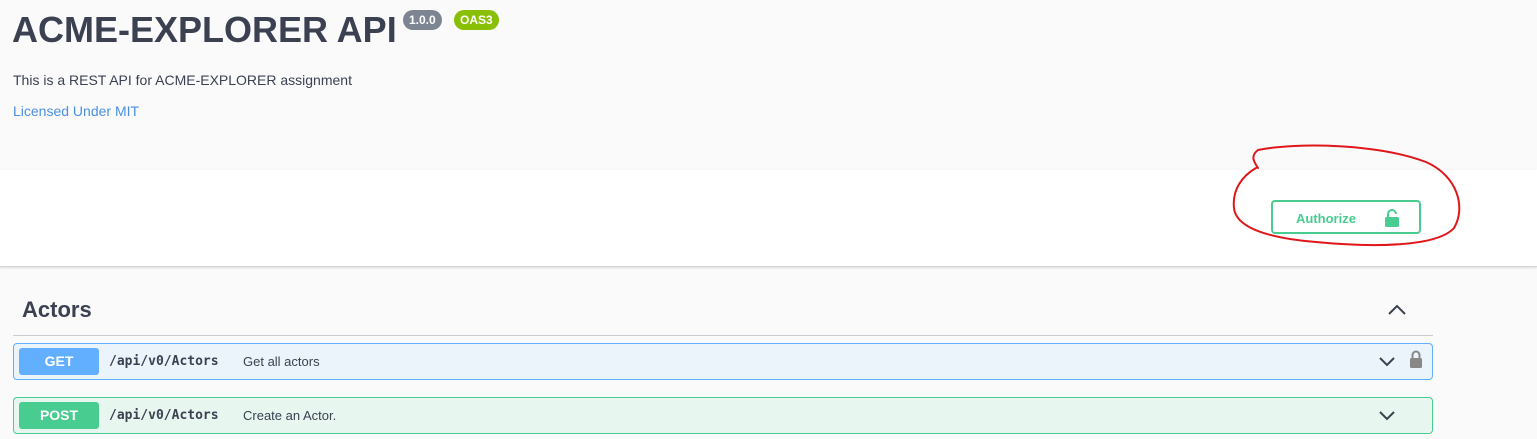  I want to click on tag-section-actors: Actors, so click(723, 310).